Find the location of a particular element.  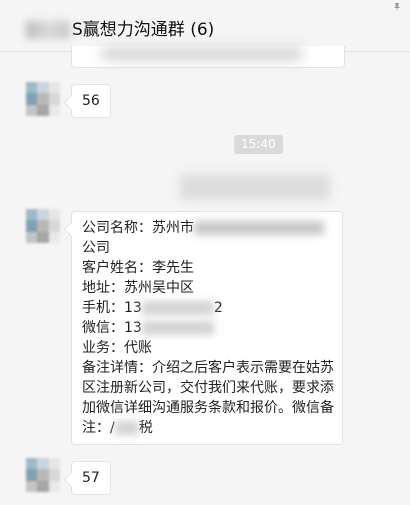

previous-message-bubble is located at coordinates (208, 57).